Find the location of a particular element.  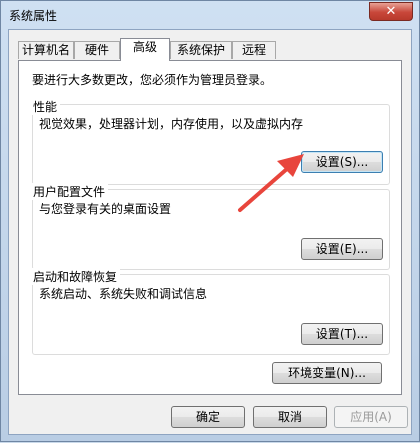

arrow-shaft is located at coordinates (264, 189).